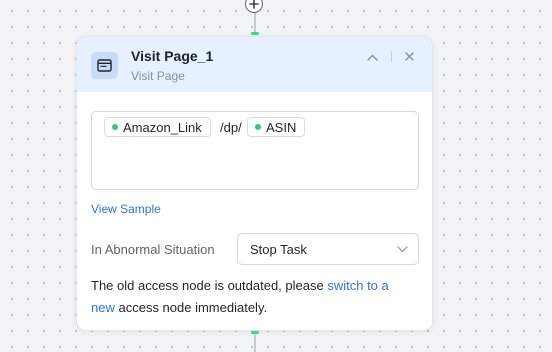 This screenshot has width=552, height=352. I want to click on variable-chip-label: ASIN, so click(281, 127).